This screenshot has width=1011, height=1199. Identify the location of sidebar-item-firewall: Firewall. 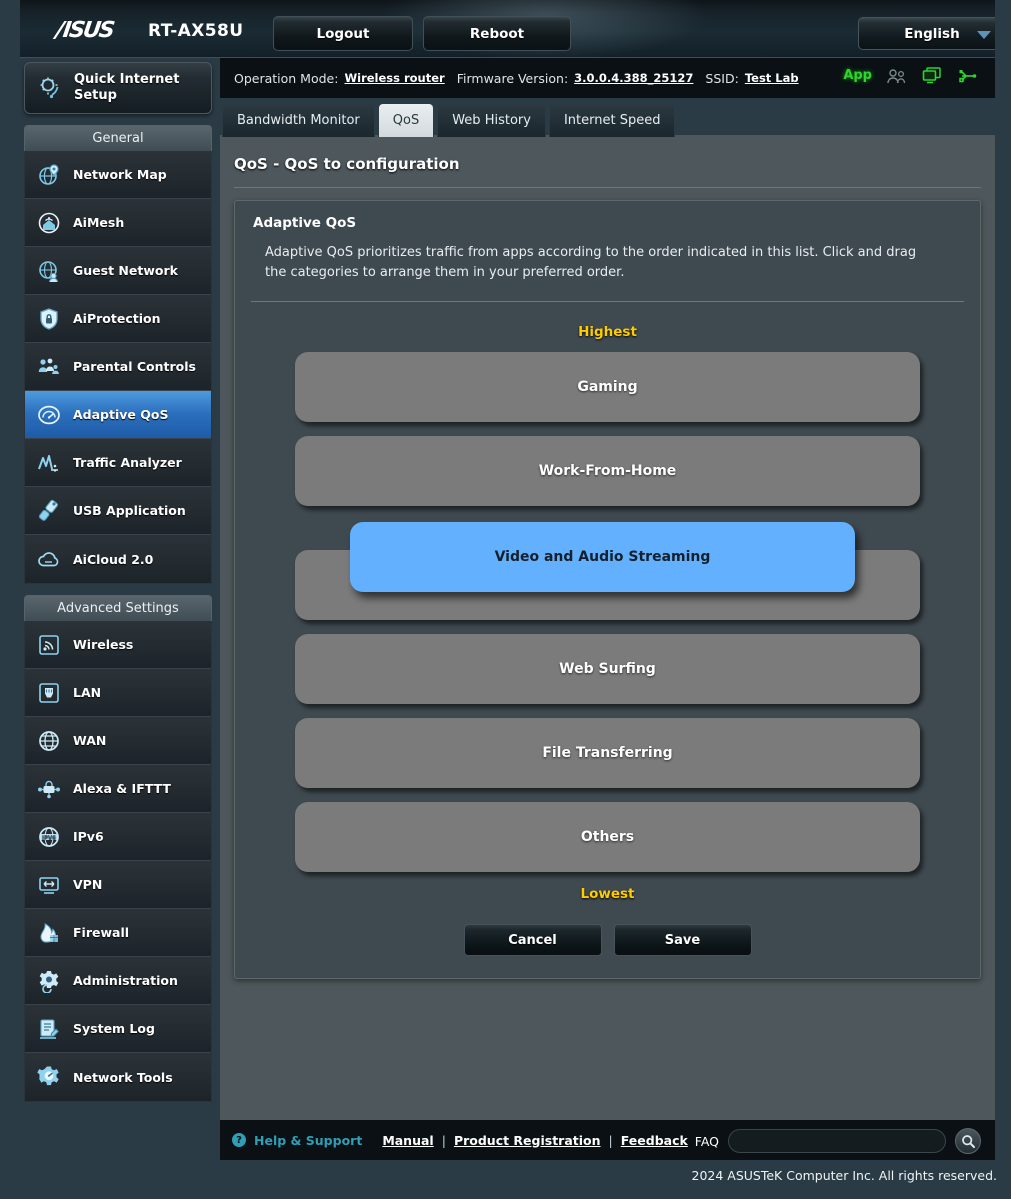
(118, 933).